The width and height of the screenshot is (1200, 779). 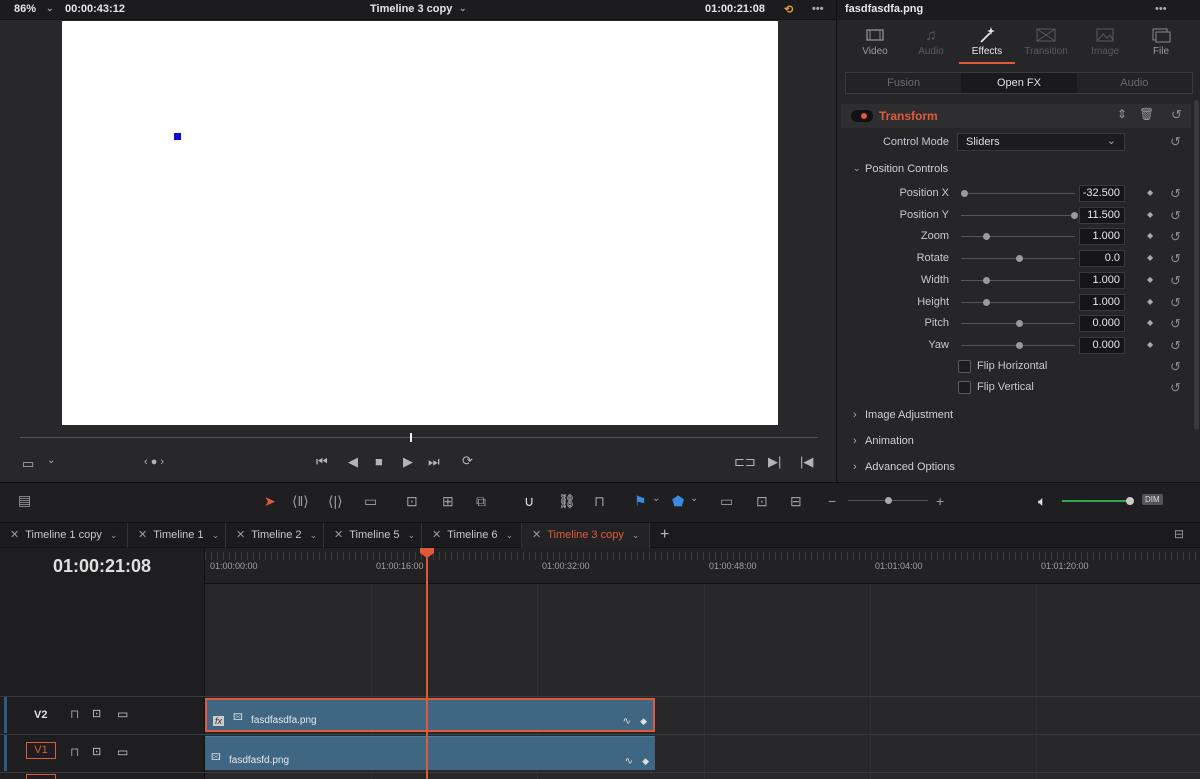 What do you see at coordinates (862, 116) in the screenshot?
I see `transform-toggle` at bounding box center [862, 116].